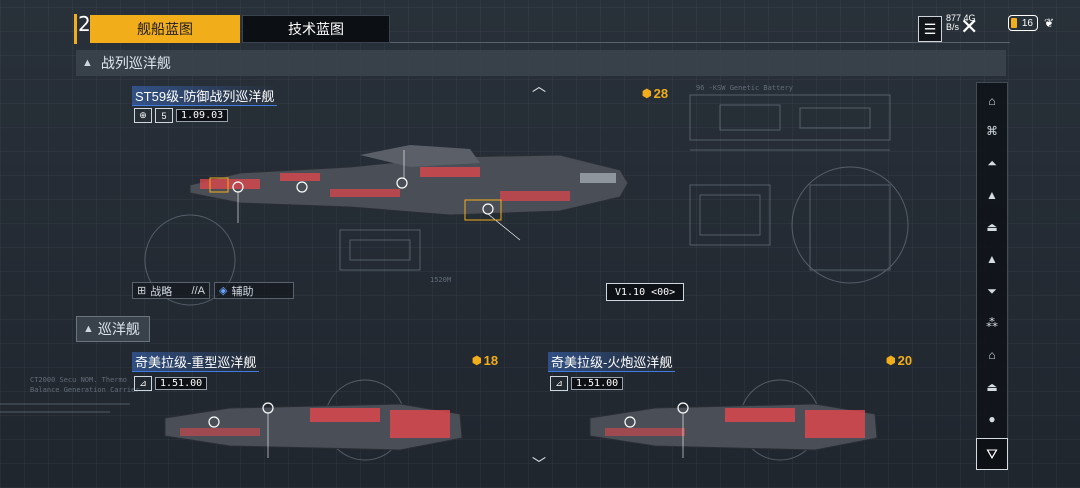  Describe the element at coordinates (744, 88) in the screenshot. I see `svg-text: 96 -KSW Genetic Battery` at that location.